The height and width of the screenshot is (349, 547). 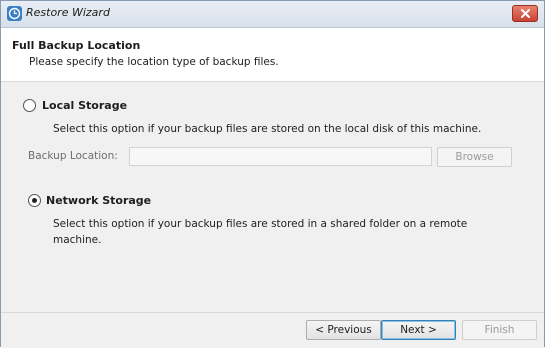 I want to click on network-storage-label: Network Storage, so click(x=98, y=200).